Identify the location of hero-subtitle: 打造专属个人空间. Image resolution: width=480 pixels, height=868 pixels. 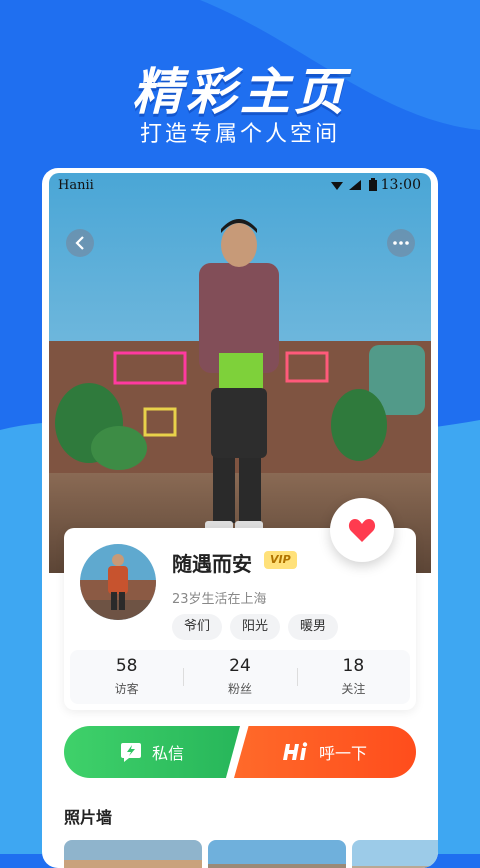
(239, 134).